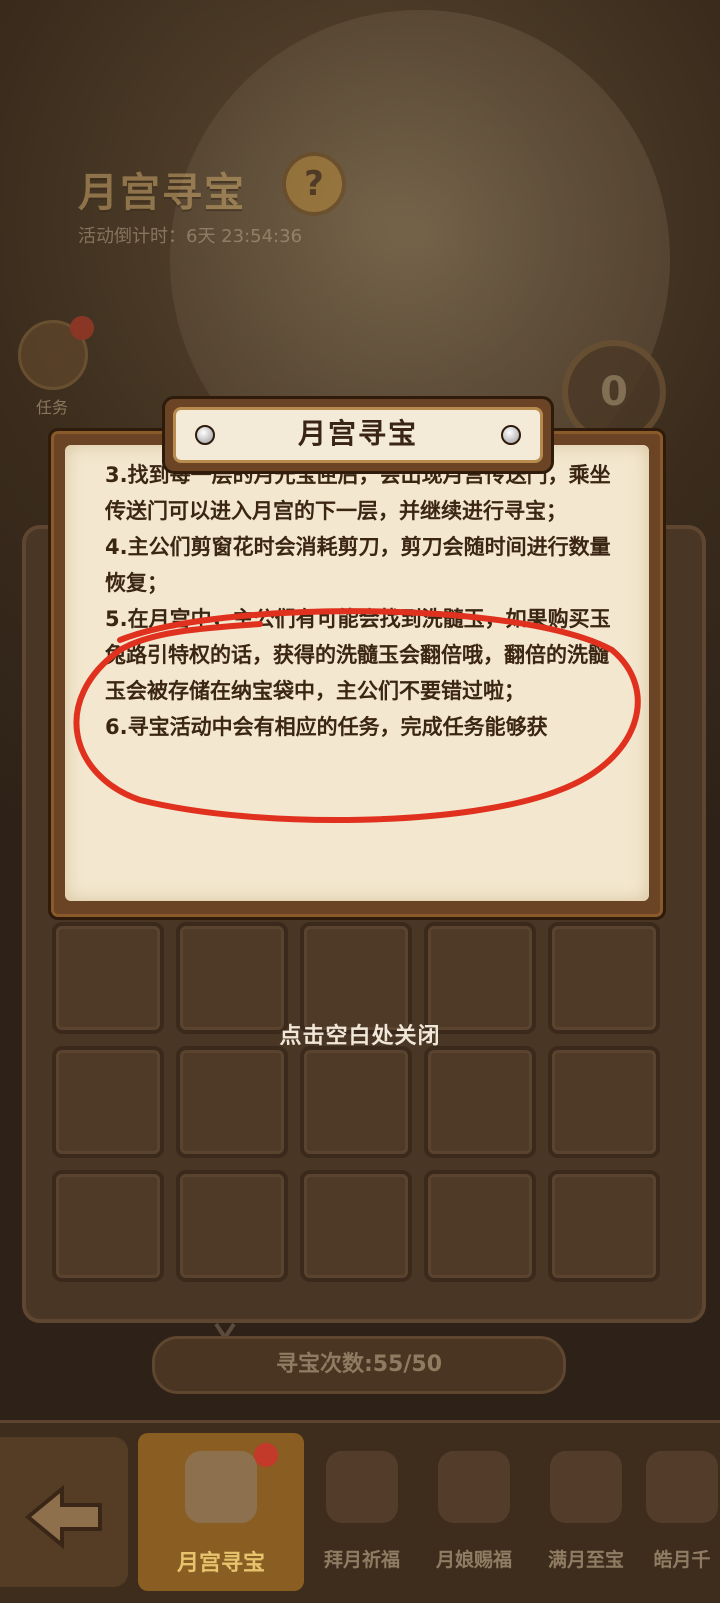 The image size is (720, 1603). I want to click on task-button: 任务, so click(56, 366).